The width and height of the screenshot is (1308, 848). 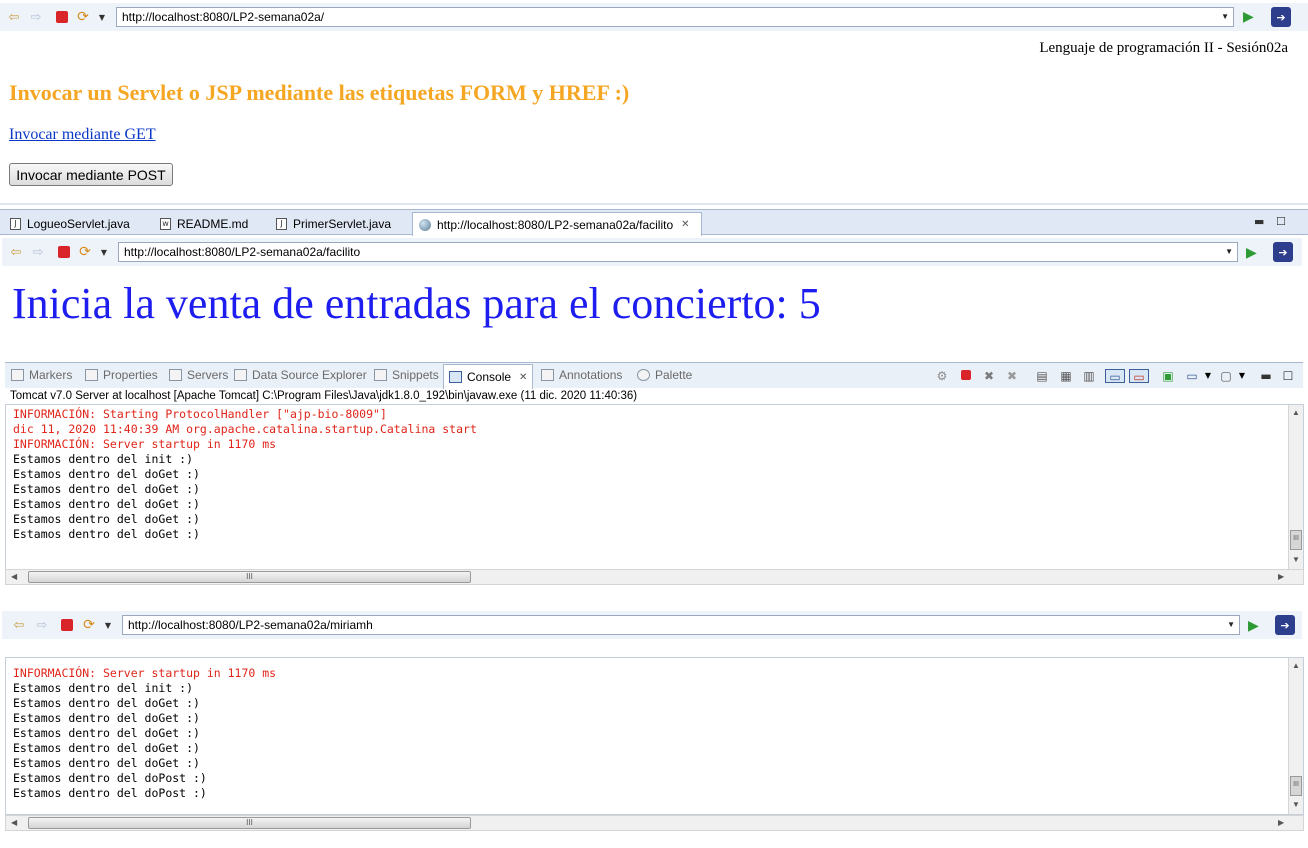 I want to click on globe-icon, so click(x=425, y=224).